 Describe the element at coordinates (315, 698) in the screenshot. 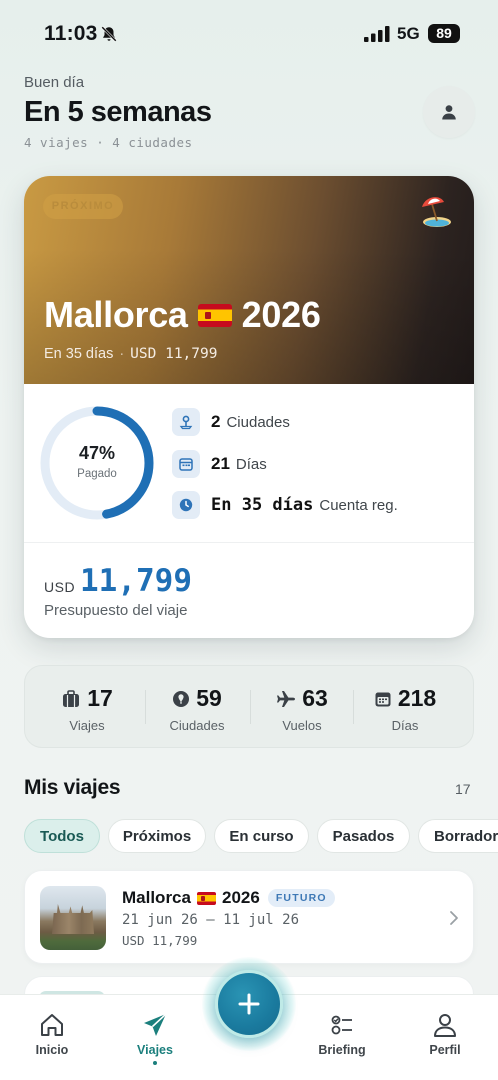

I see `overview-flights-value: 63` at that location.